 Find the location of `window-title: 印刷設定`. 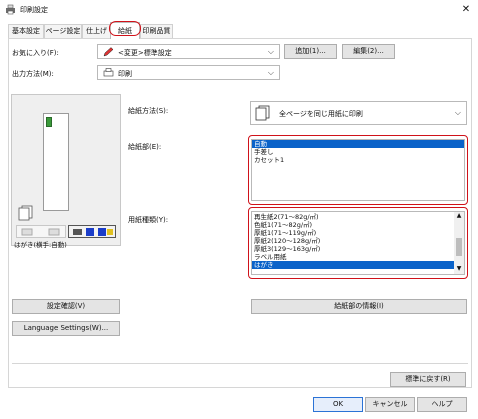

window-title: 印刷設定 is located at coordinates (34, 10).